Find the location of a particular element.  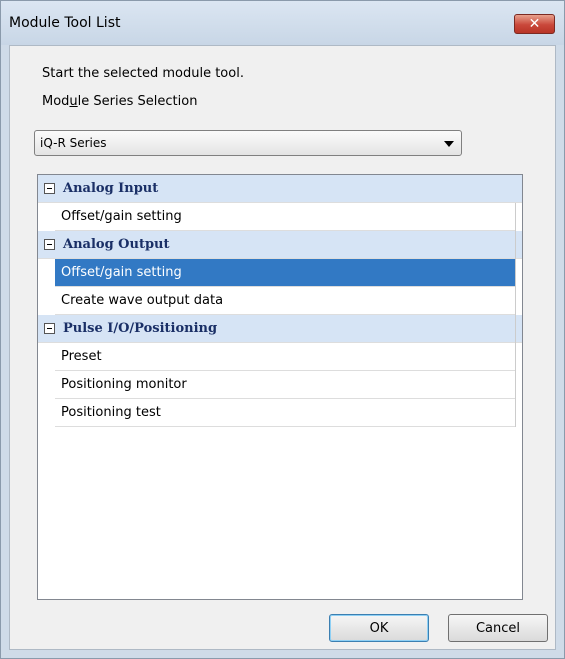

tool-item-label: Preset is located at coordinates (81, 356).